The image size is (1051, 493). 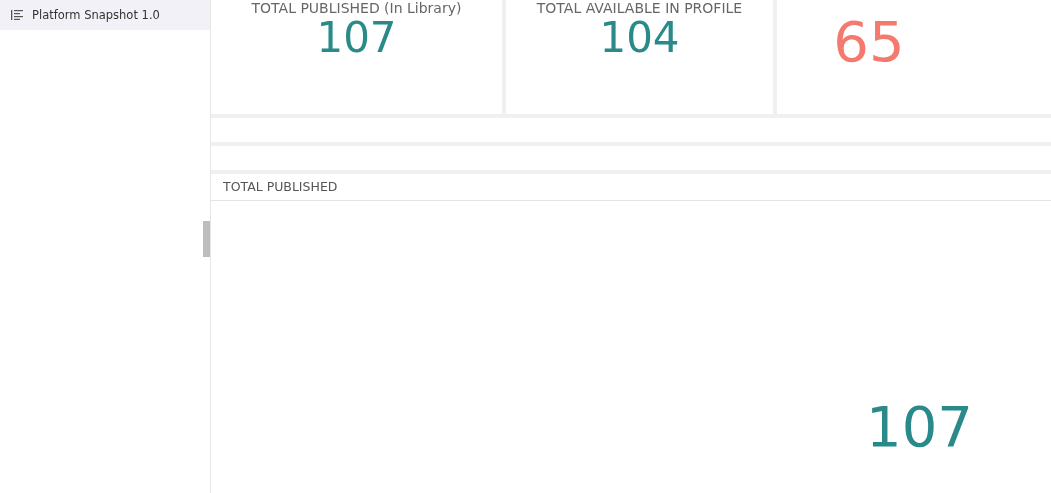 What do you see at coordinates (105, 15) in the screenshot?
I see `sidebar-item: Platform Snapshot 1.0` at bounding box center [105, 15].